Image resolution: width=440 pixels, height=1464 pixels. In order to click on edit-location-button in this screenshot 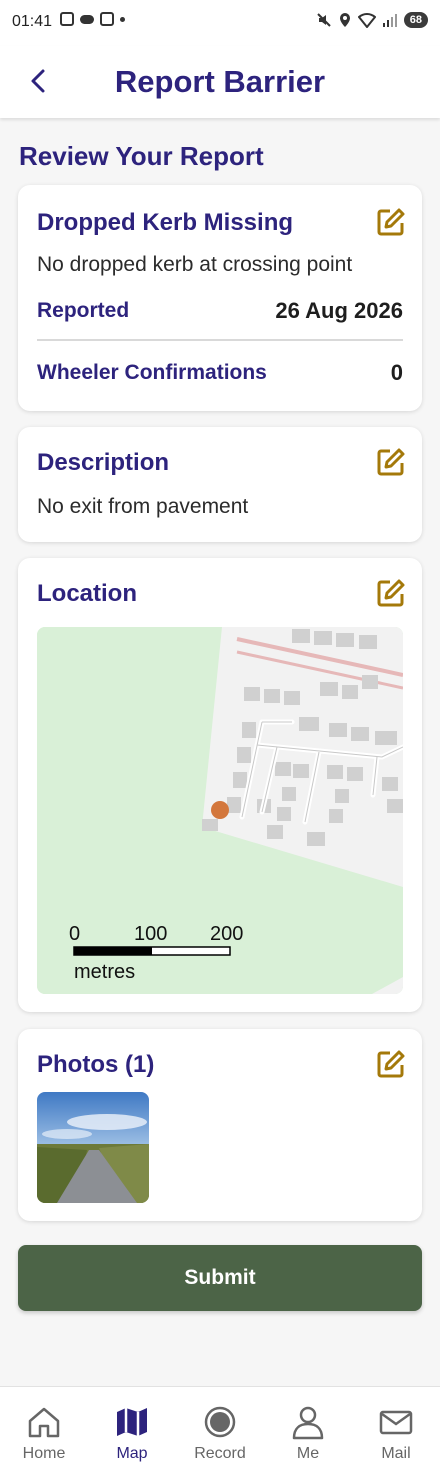, I will do `click(391, 593)`.